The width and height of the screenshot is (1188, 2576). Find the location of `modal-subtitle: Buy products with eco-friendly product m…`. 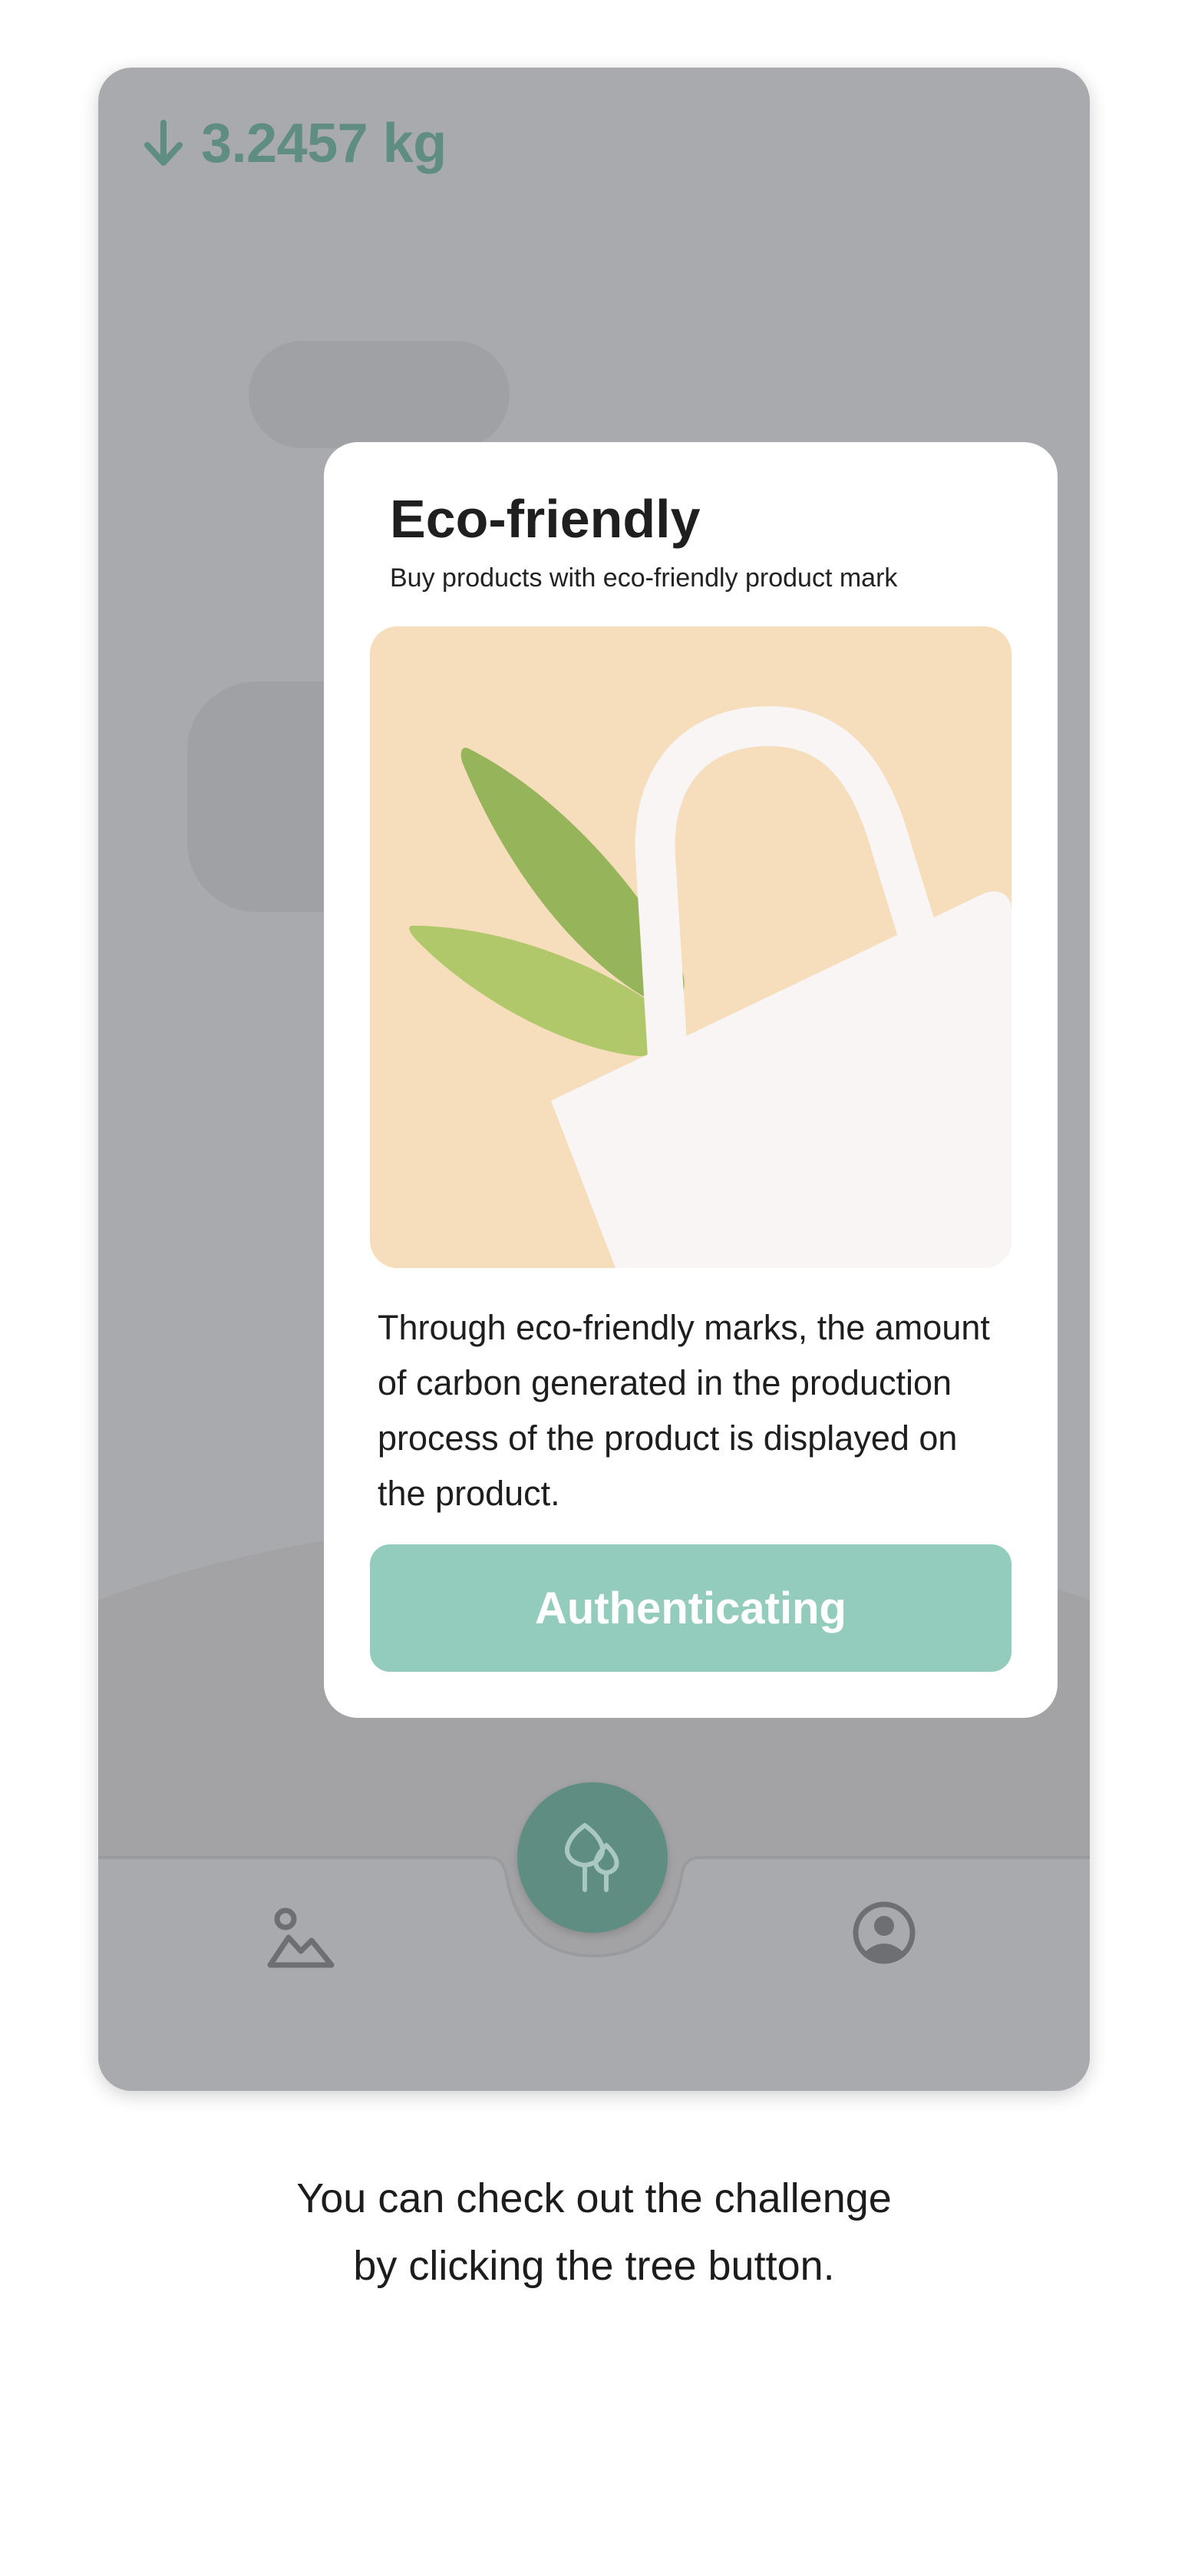

modal-subtitle: Buy products with eco-friendly product m… is located at coordinates (644, 578).